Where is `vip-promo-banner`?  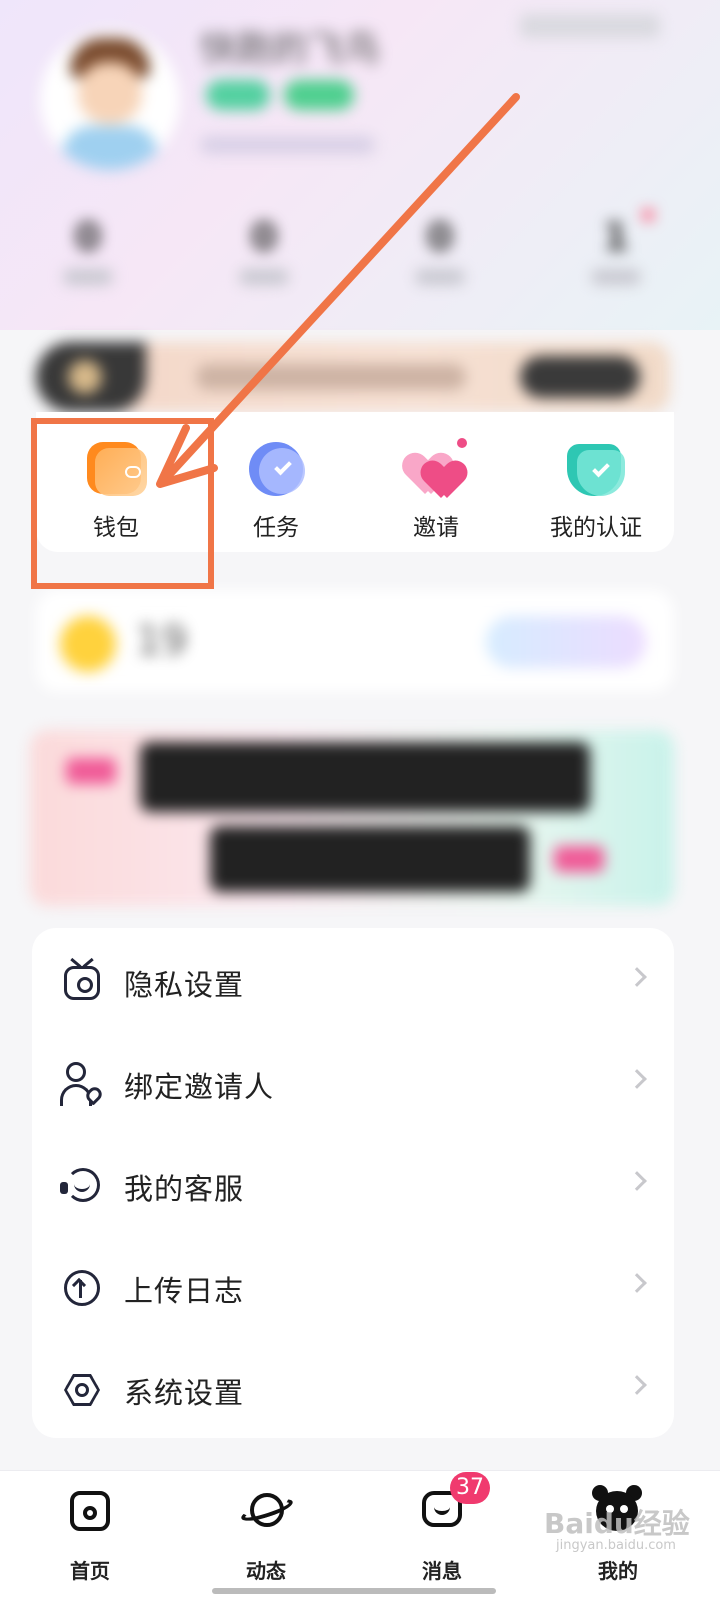
vip-promo-banner is located at coordinates (353, 377).